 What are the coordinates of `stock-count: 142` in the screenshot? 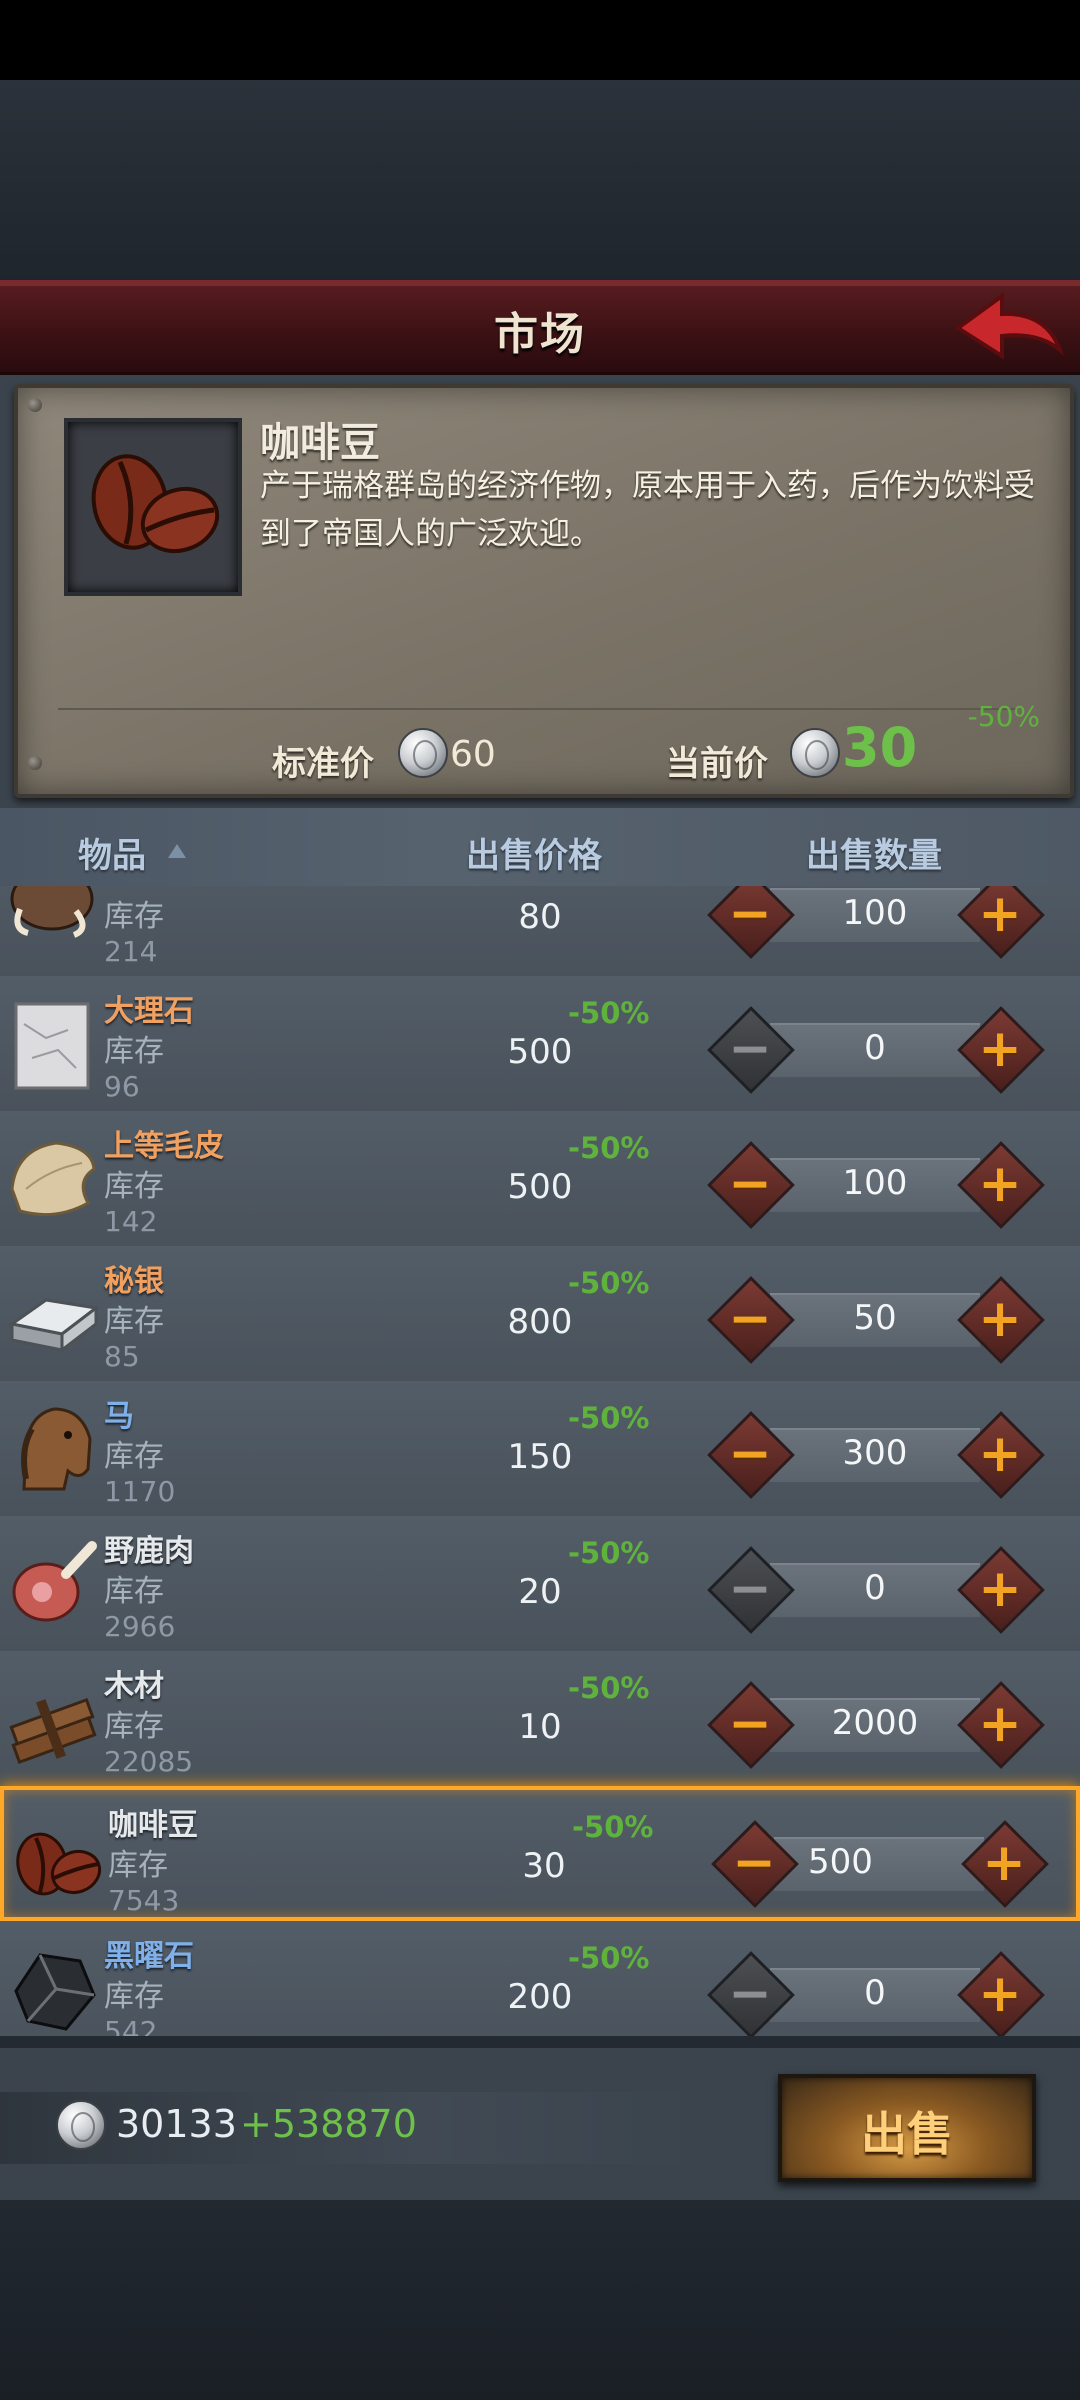 It's located at (131, 1221).